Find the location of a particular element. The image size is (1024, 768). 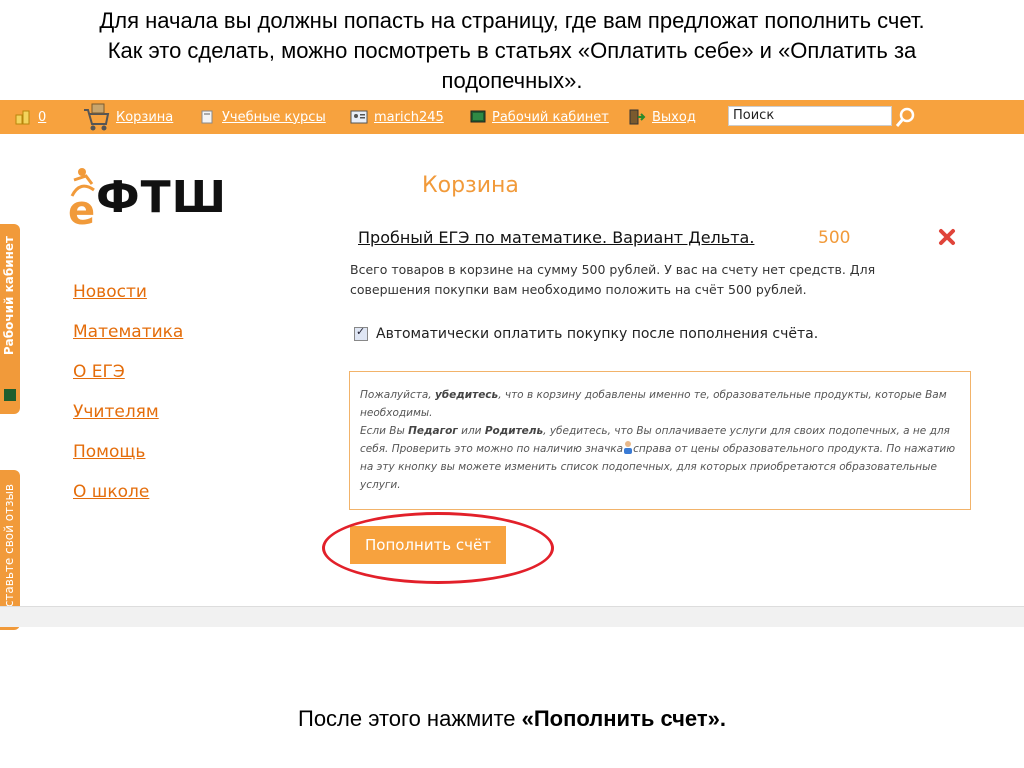

coins-icon is located at coordinates (22, 117).